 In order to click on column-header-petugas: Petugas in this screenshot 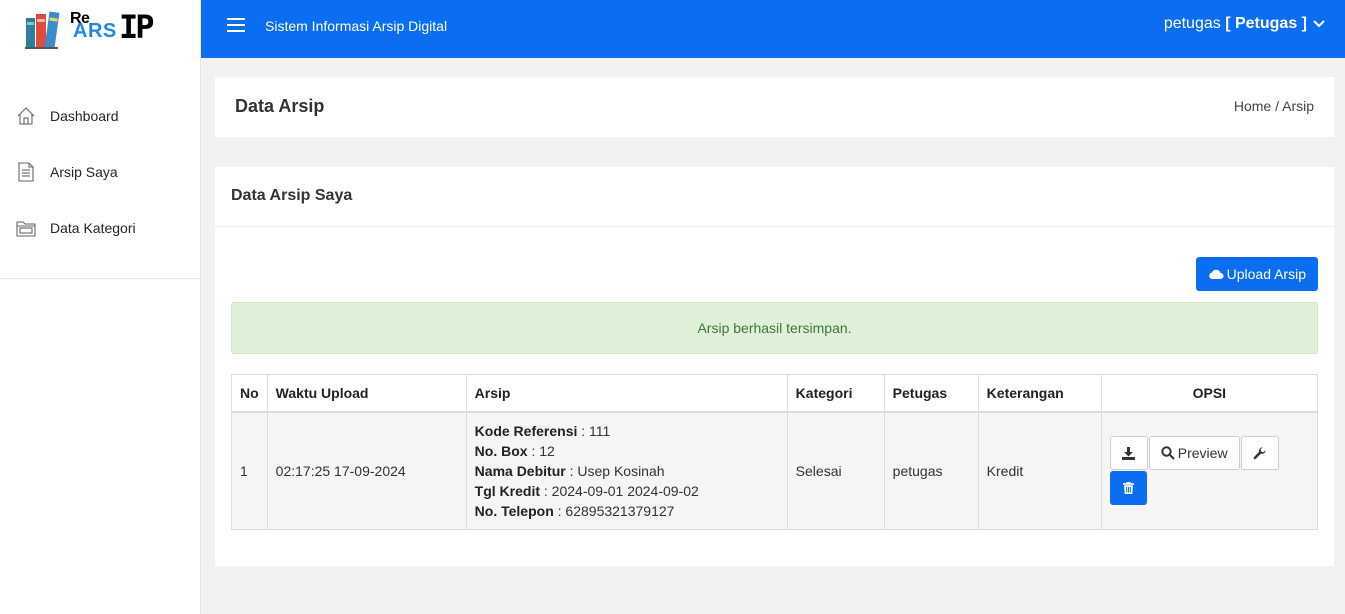, I will do `click(931, 393)`.